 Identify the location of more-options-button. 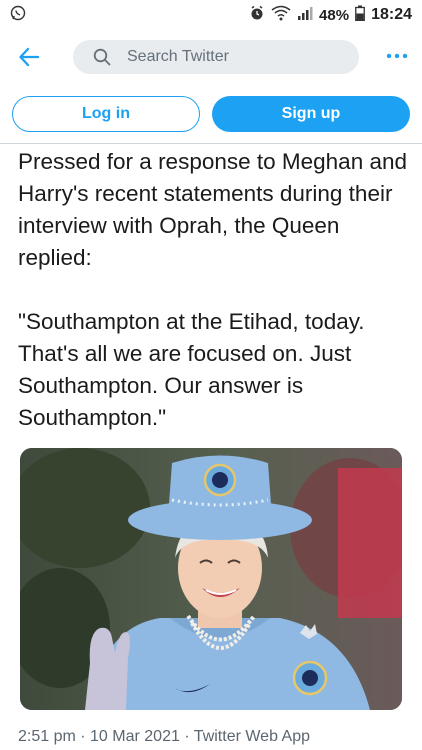
(397, 56).